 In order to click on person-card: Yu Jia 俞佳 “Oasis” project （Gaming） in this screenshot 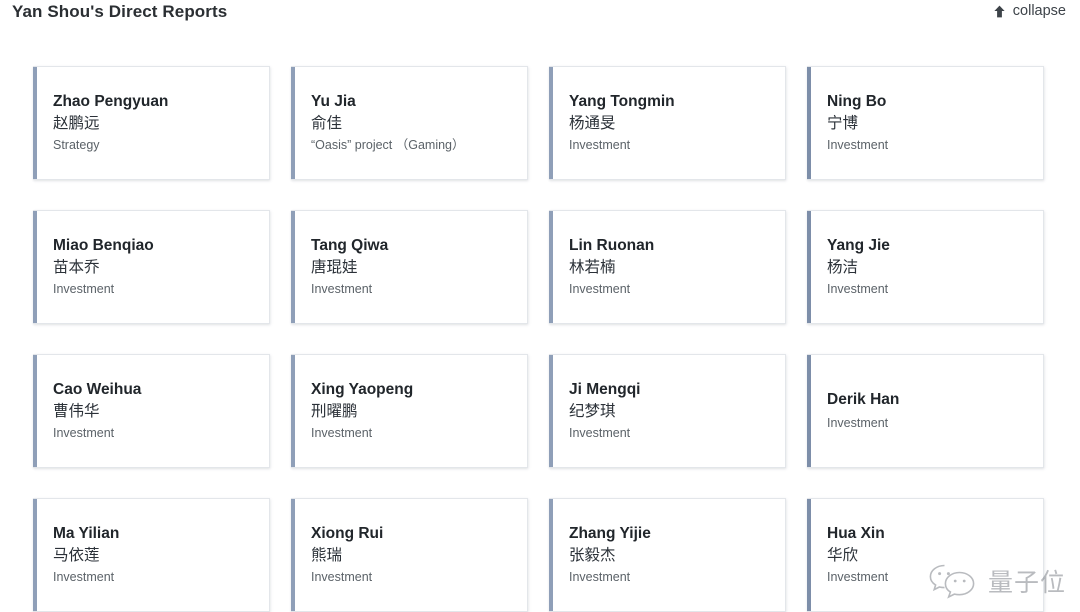, I will do `click(409, 123)`.